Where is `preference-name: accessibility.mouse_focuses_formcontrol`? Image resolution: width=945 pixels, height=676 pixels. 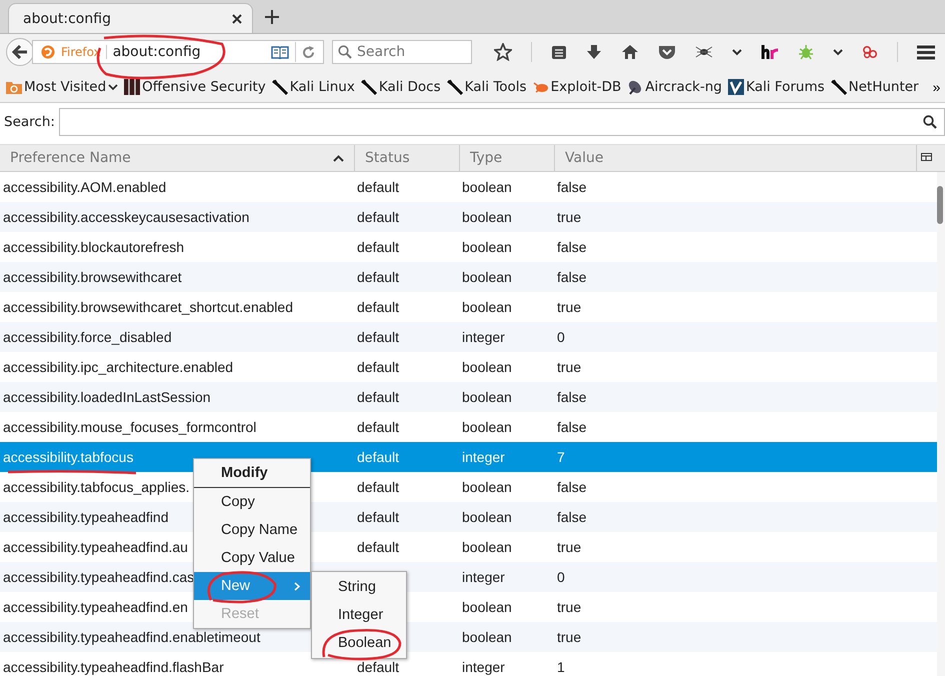 preference-name: accessibility.mouse_focuses_formcontrol is located at coordinates (129, 427).